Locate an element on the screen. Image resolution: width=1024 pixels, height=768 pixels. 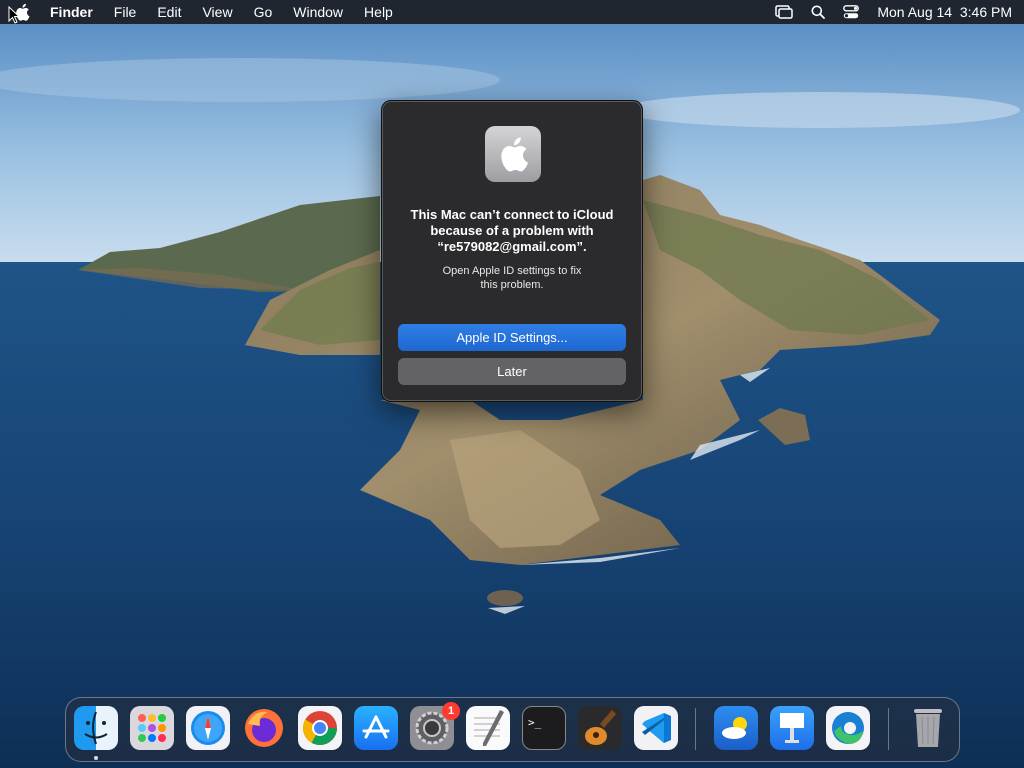
menu-help: Help is located at coordinates (378, 12).